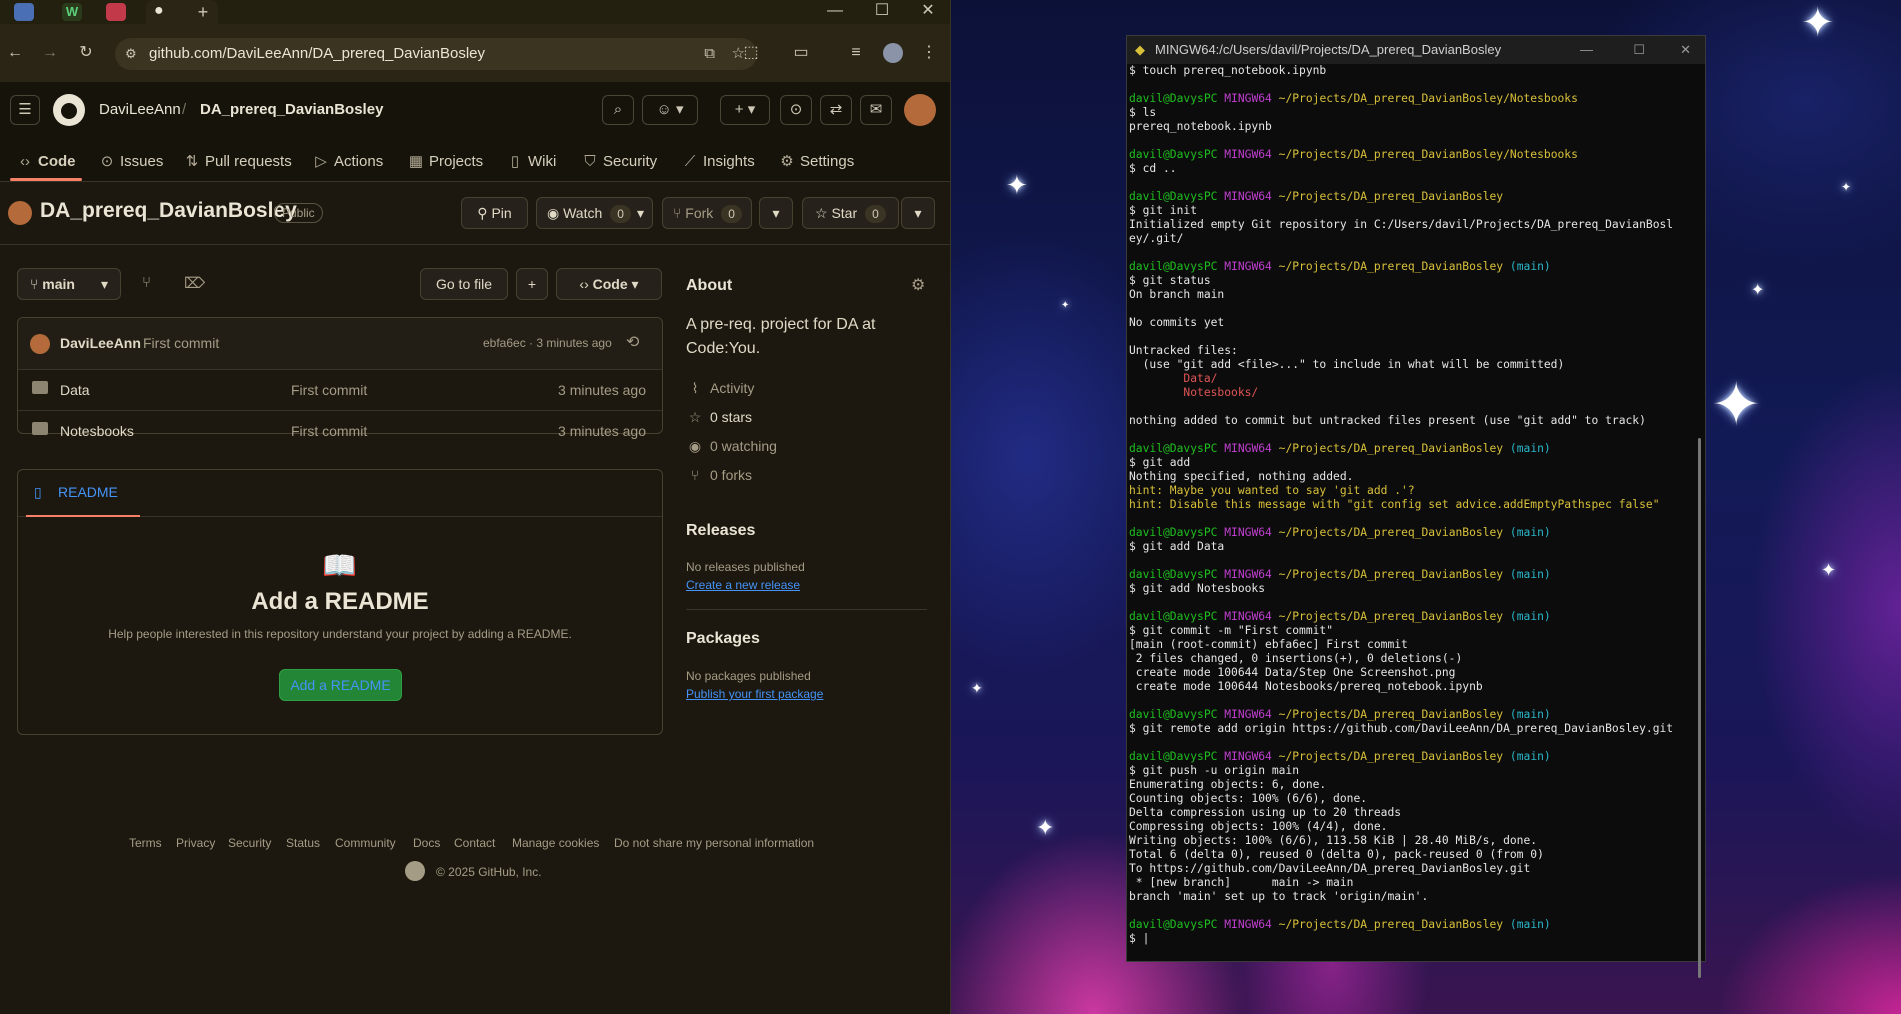 The image size is (1901, 1014). What do you see at coordinates (836, 110) in the screenshot?
I see `pull-requests-icon: ⇄` at bounding box center [836, 110].